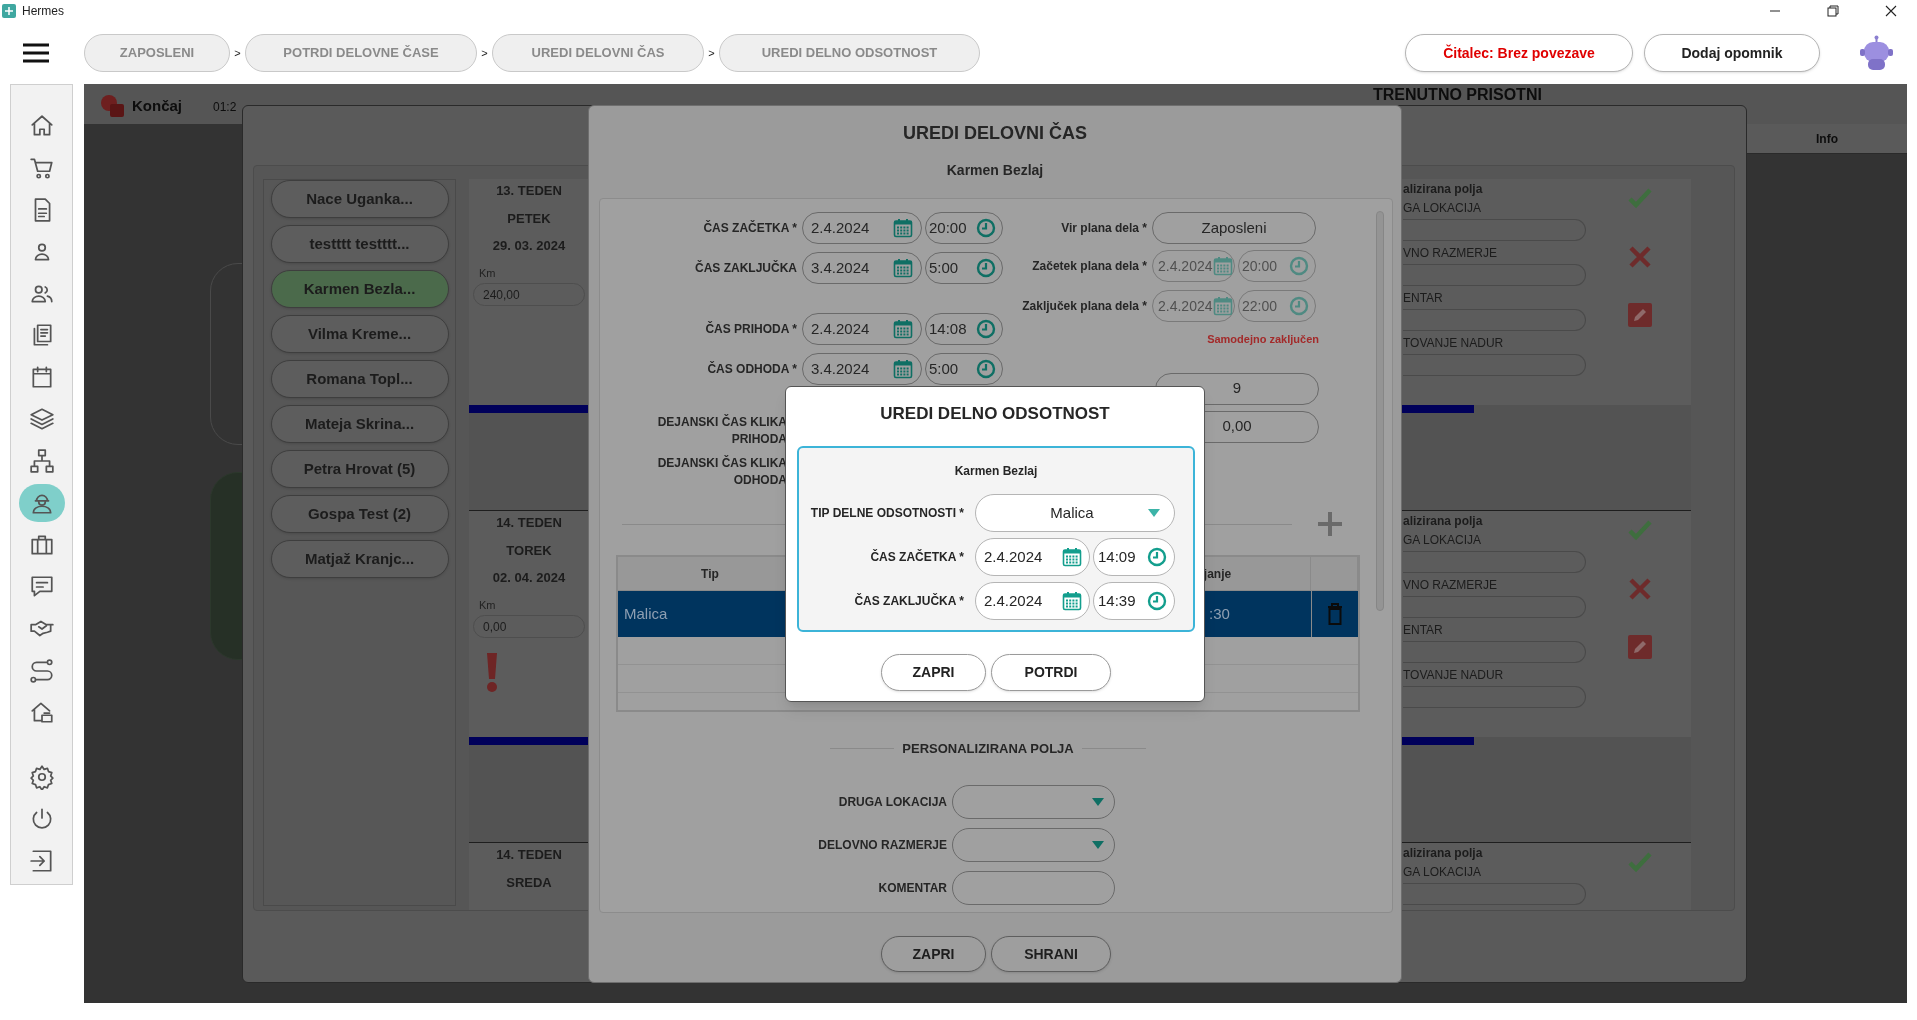 This screenshot has width=1917, height=1020. What do you see at coordinates (912, 888) in the screenshot?
I see `field-label: KOMENTAR` at bounding box center [912, 888].